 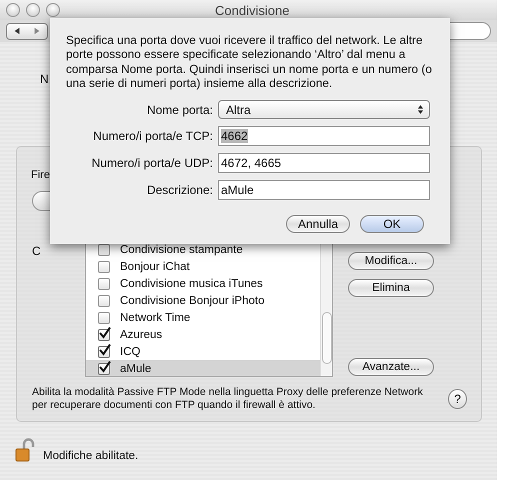 What do you see at coordinates (203, 317) in the screenshot?
I see `service-row: Network Time` at bounding box center [203, 317].